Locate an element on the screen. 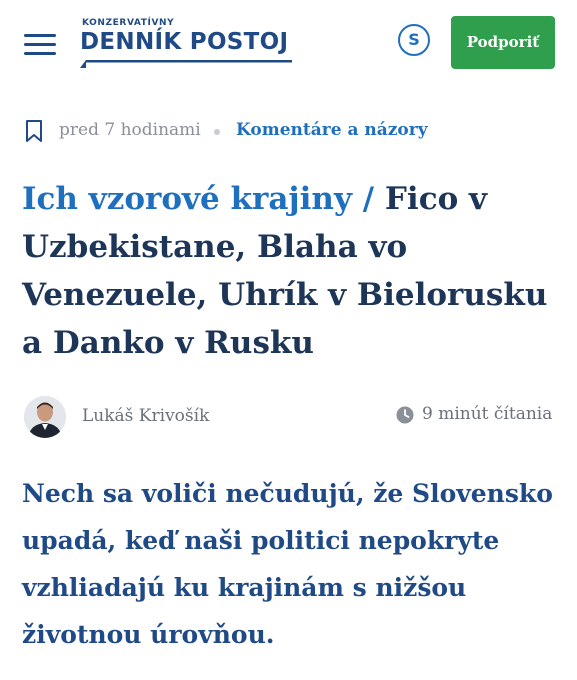  avatar-photo-icon is located at coordinates (45, 417).